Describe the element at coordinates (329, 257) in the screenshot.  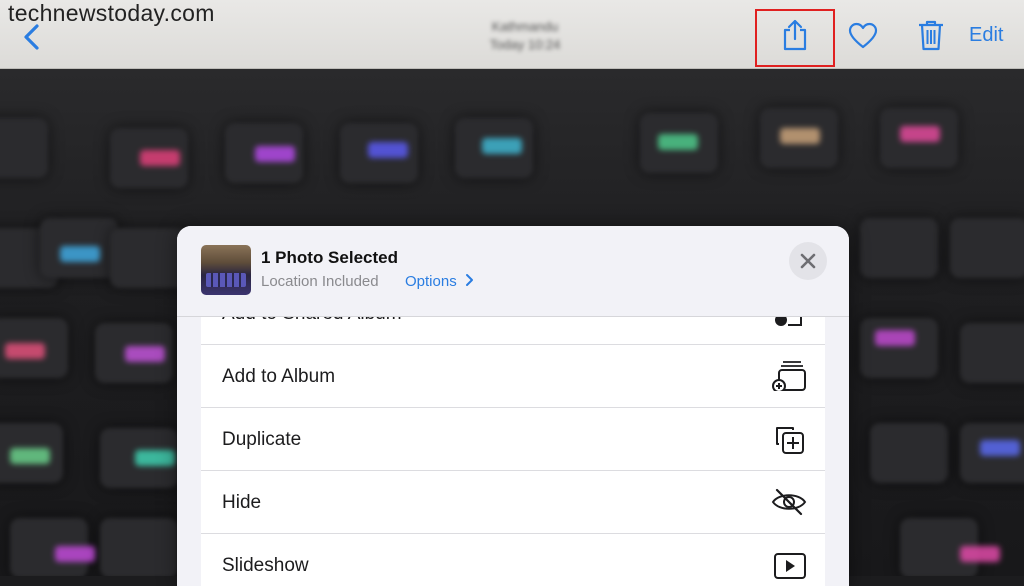
I see `selection-title: 1 Photo Selected` at that location.